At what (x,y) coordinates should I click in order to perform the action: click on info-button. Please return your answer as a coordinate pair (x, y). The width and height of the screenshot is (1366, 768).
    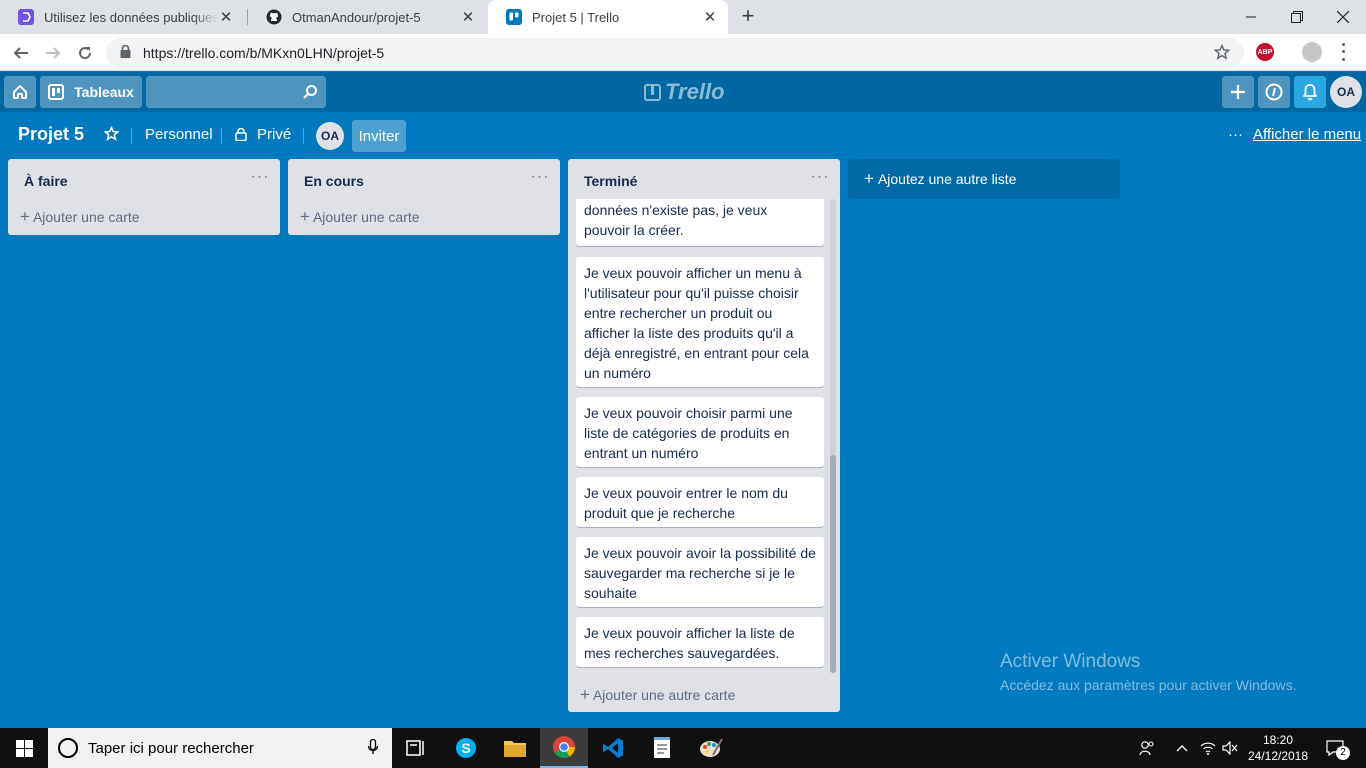
    Looking at the image, I should click on (1274, 92).